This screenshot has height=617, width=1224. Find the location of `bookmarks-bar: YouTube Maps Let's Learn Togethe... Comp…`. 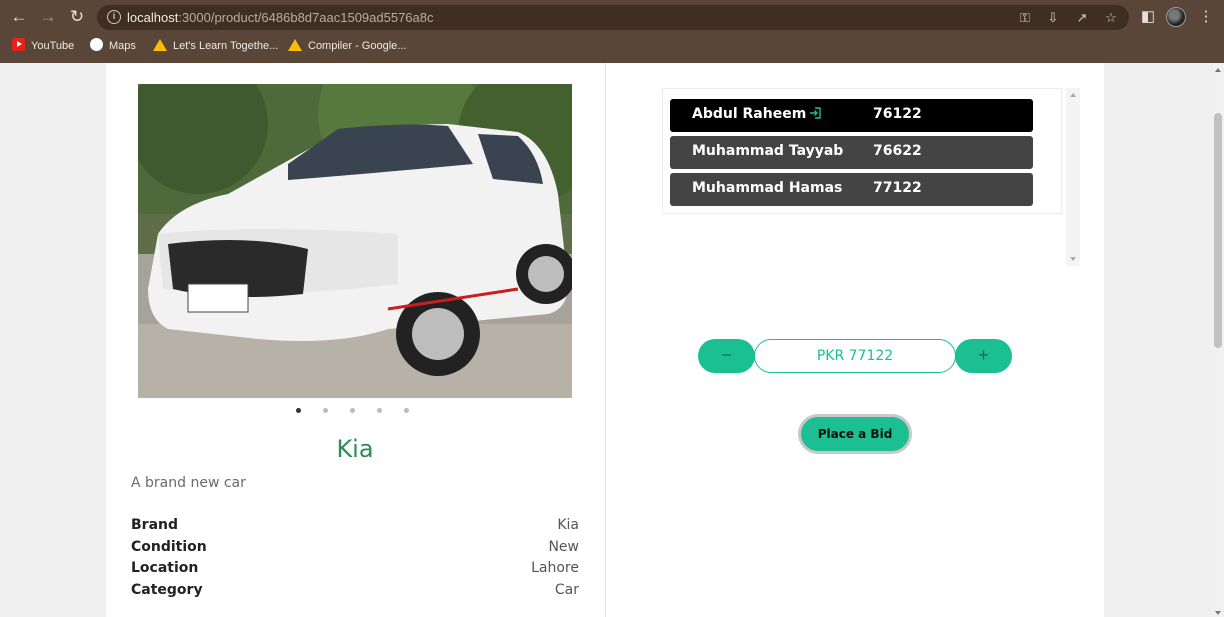

bookmarks-bar: YouTube Maps Let's Learn Togethe... Comp… is located at coordinates (612, 46).